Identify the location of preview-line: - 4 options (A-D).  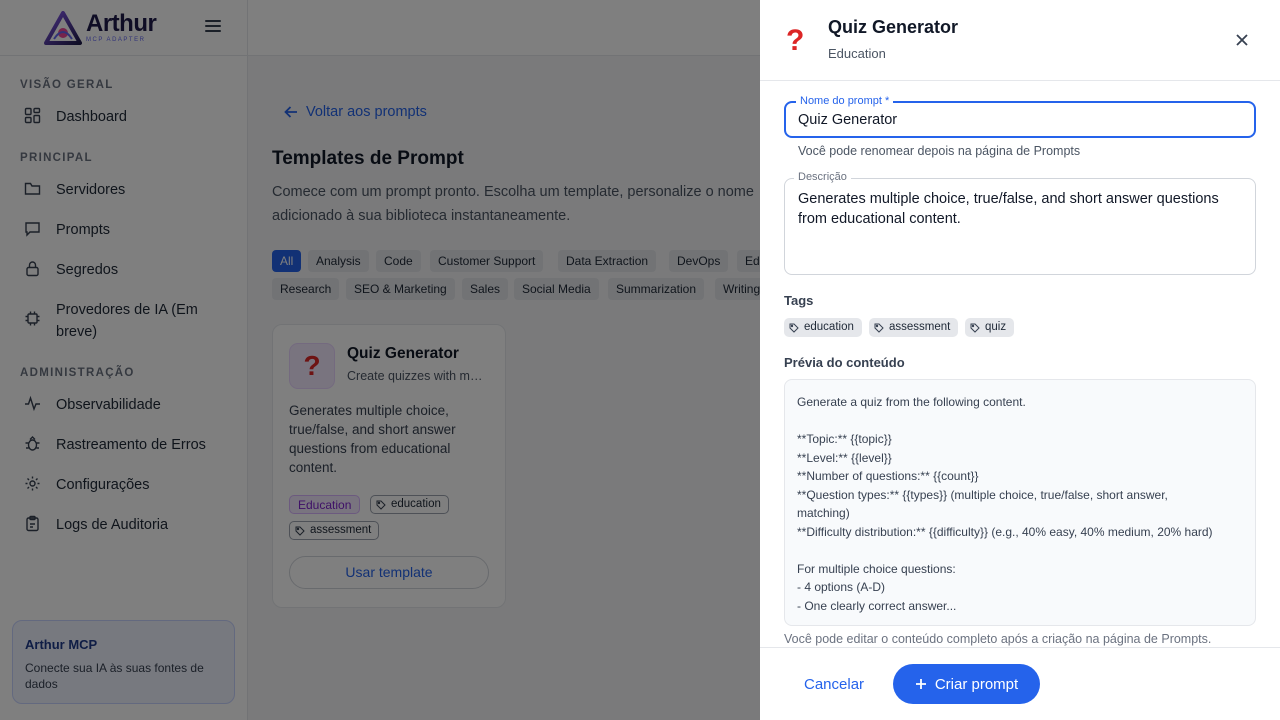
(841, 587).